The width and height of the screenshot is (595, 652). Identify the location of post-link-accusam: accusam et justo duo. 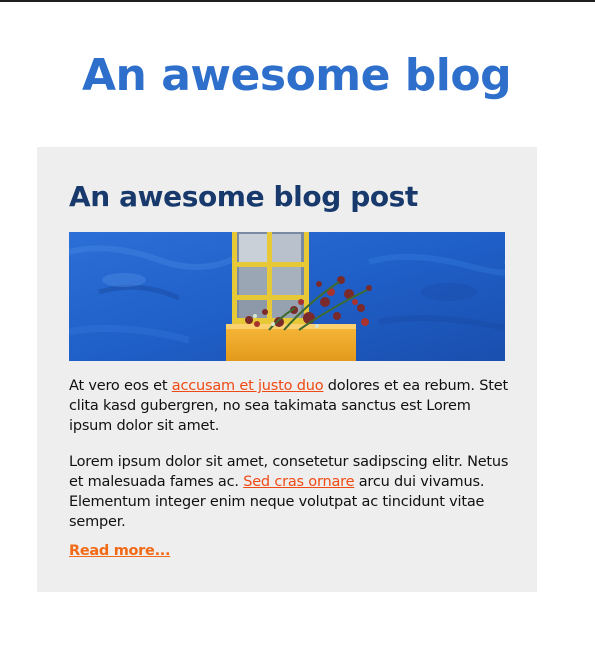
(248, 386).